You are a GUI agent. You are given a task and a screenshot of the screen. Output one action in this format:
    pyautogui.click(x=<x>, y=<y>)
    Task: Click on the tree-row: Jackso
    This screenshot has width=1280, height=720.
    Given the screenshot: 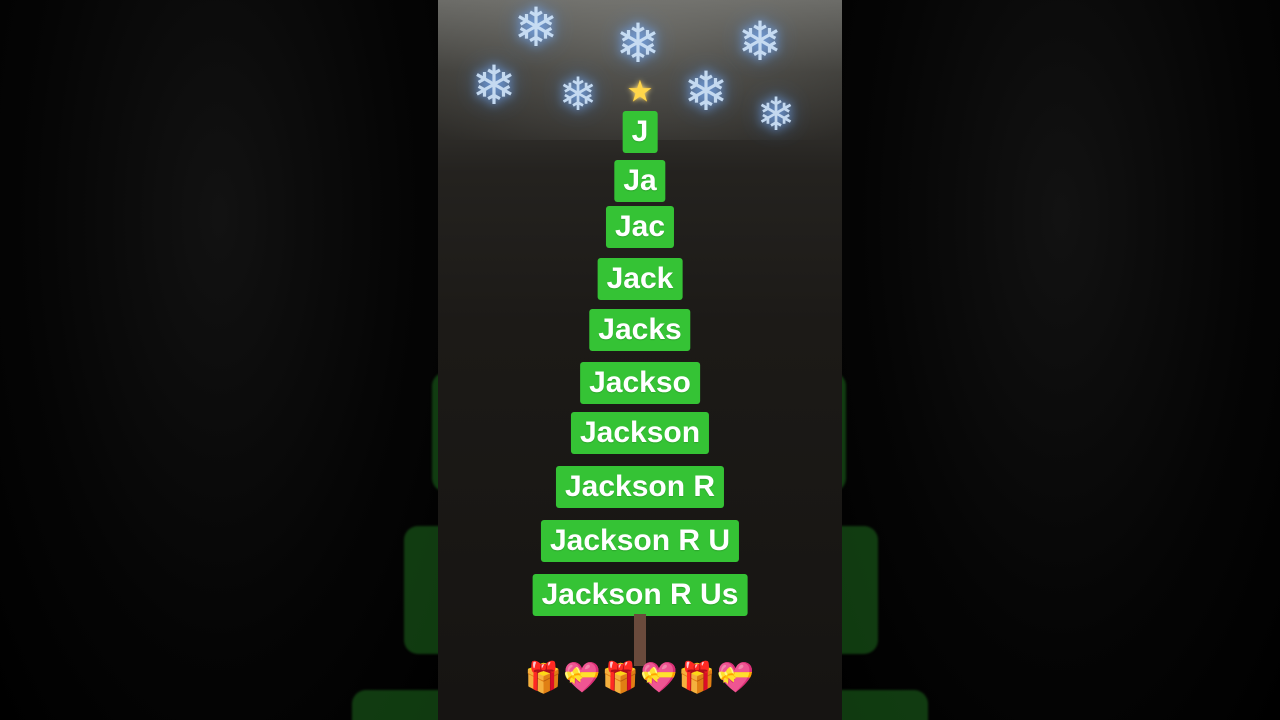 What is the action you would take?
    pyautogui.click(x=640, y=383)
    